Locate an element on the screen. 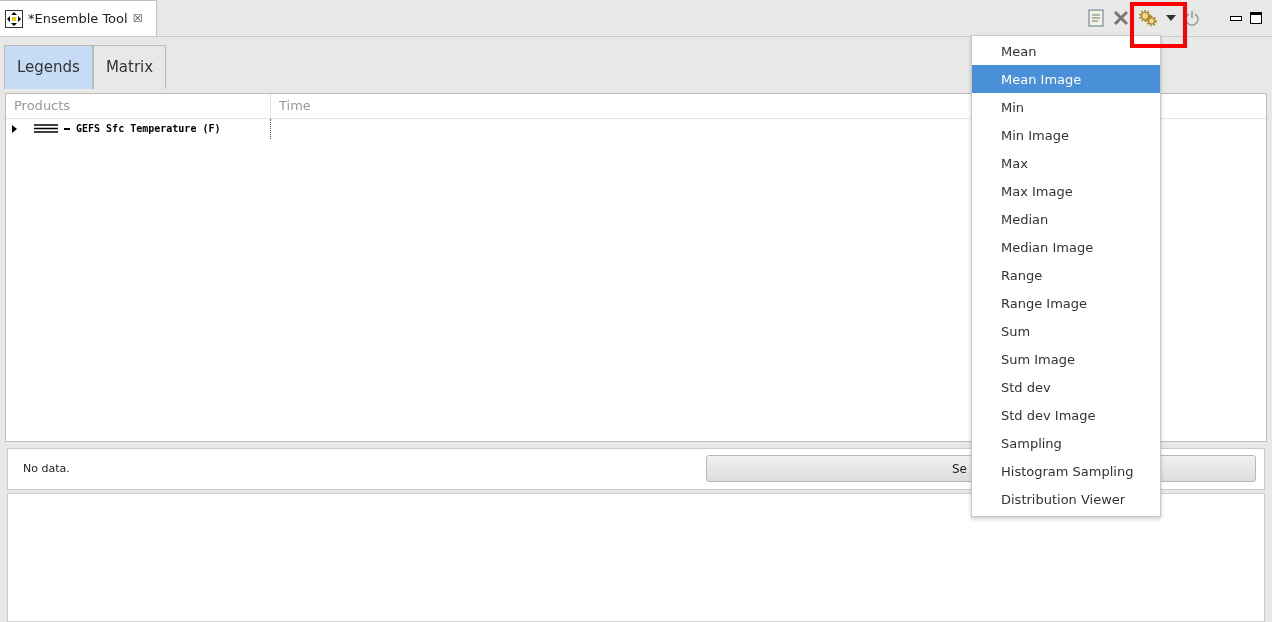  menu-item: Histogram Sampling is located at coordinates (1066, 471).